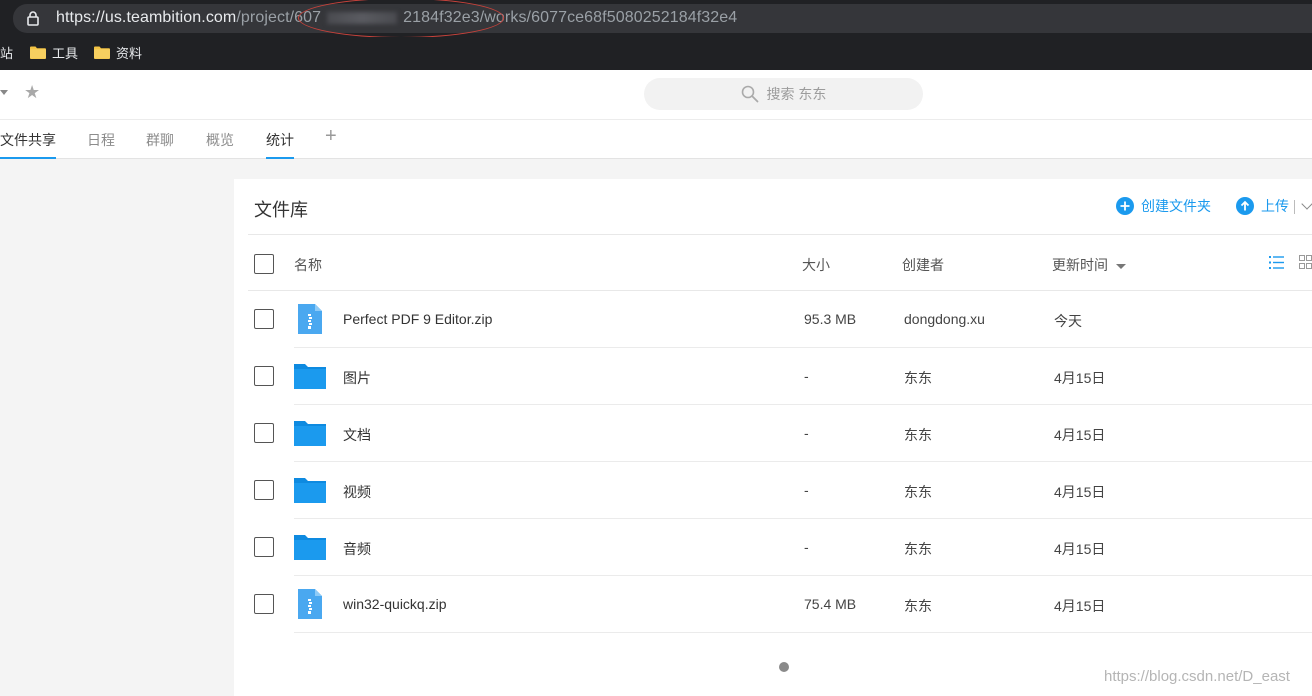 The image size is (1312, 696). Describe the element at coordinates (54, 52) in the screenshot. I see `bookmark-folder-tools: 工具` at that location.